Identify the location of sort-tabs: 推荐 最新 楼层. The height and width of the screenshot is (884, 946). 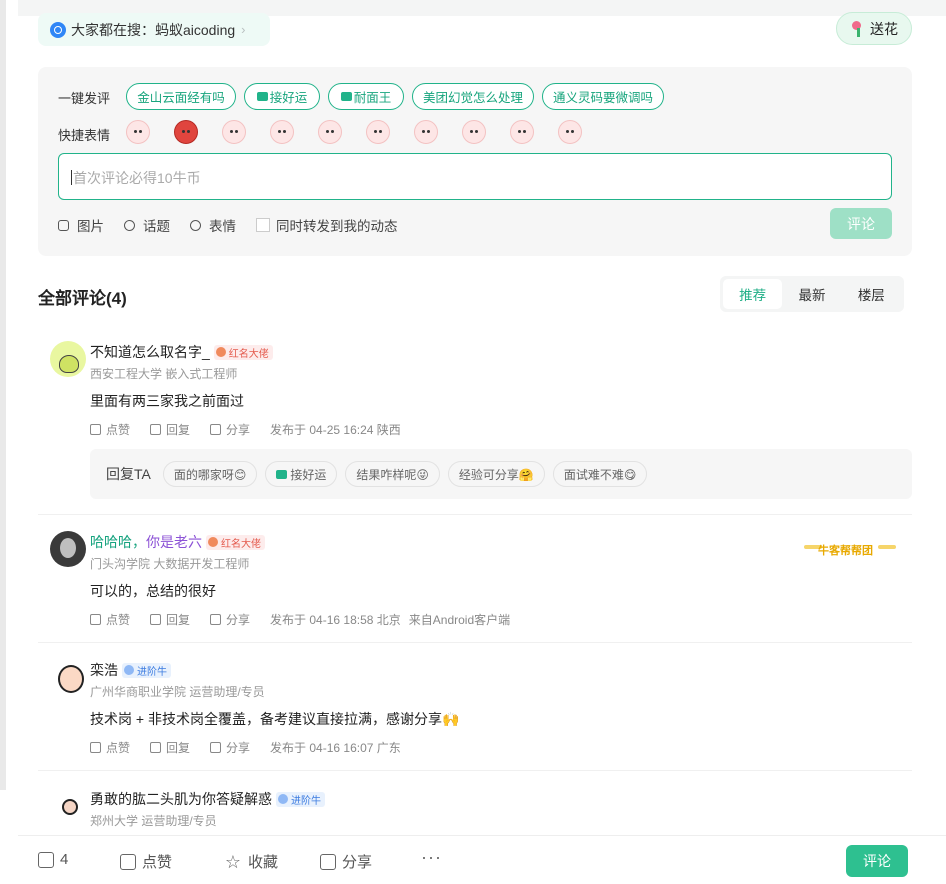
(812, 294).